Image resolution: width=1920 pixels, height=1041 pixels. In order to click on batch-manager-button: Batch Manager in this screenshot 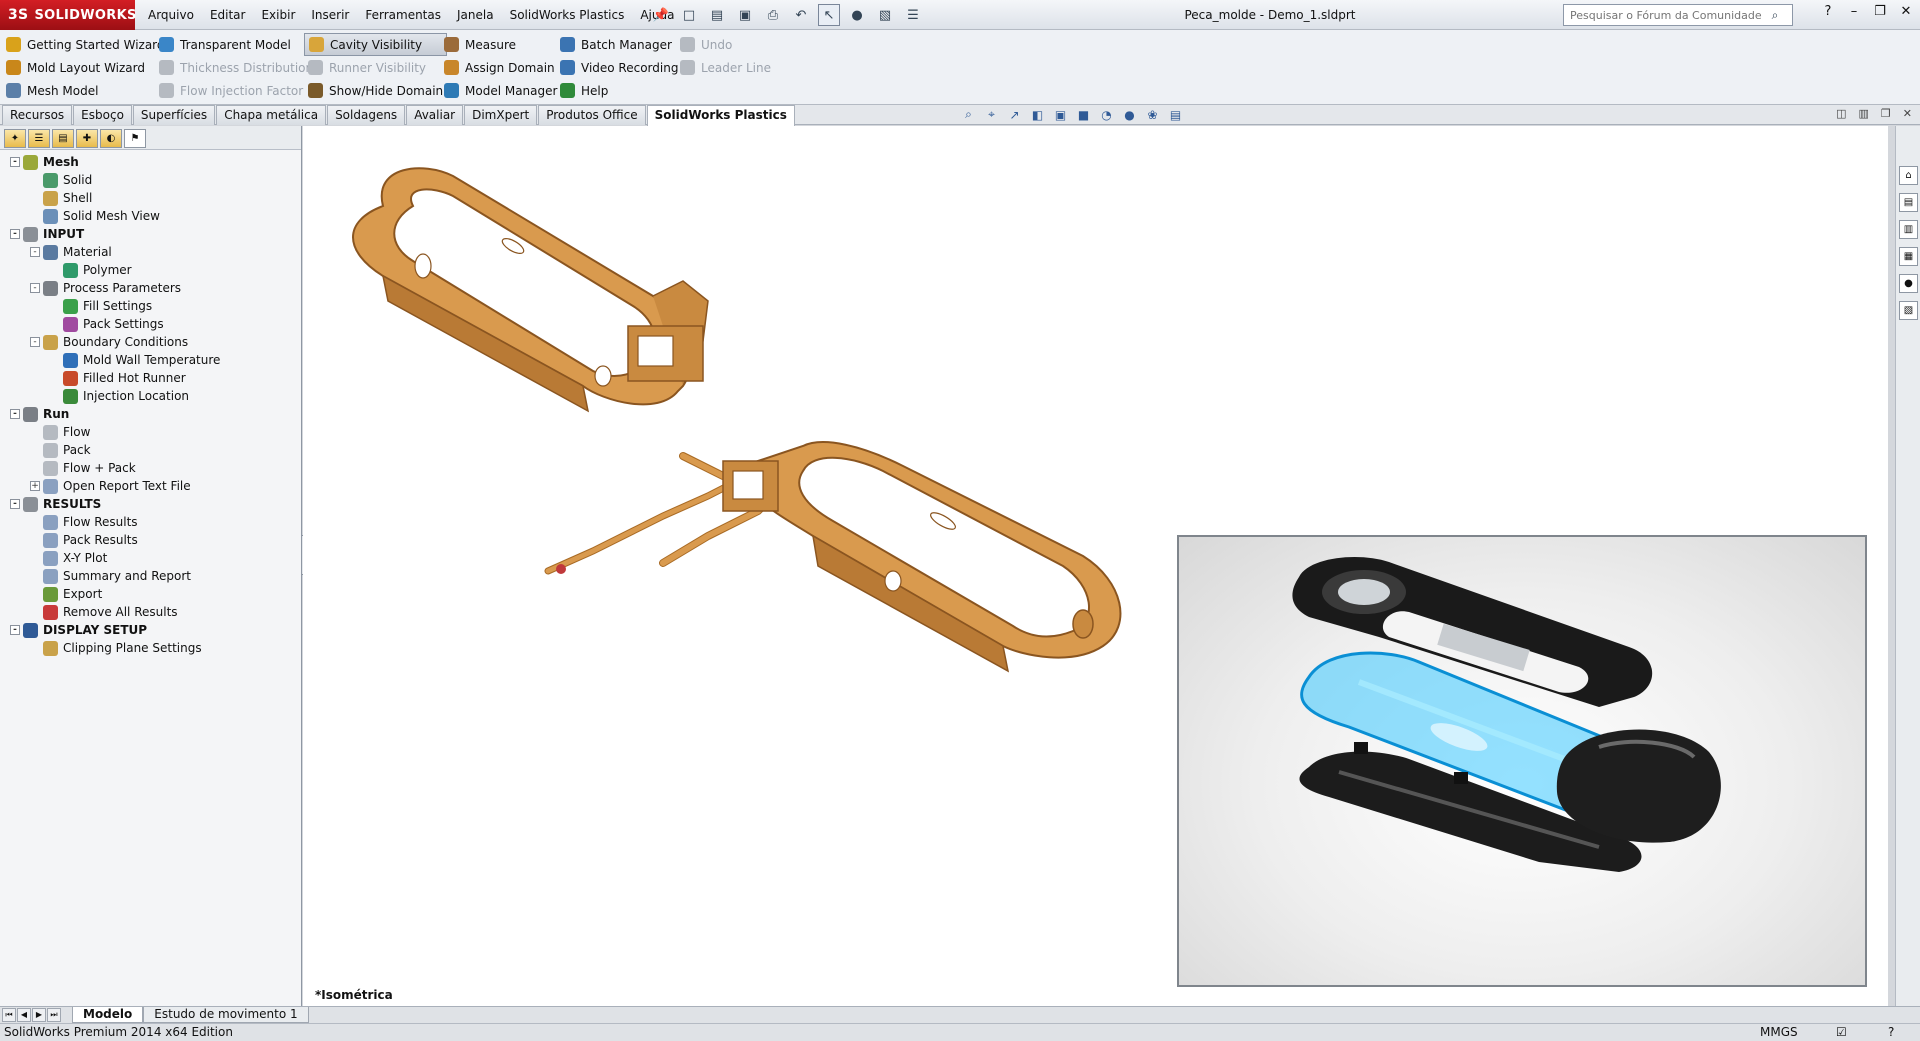, I will do `click(619, 44)`.